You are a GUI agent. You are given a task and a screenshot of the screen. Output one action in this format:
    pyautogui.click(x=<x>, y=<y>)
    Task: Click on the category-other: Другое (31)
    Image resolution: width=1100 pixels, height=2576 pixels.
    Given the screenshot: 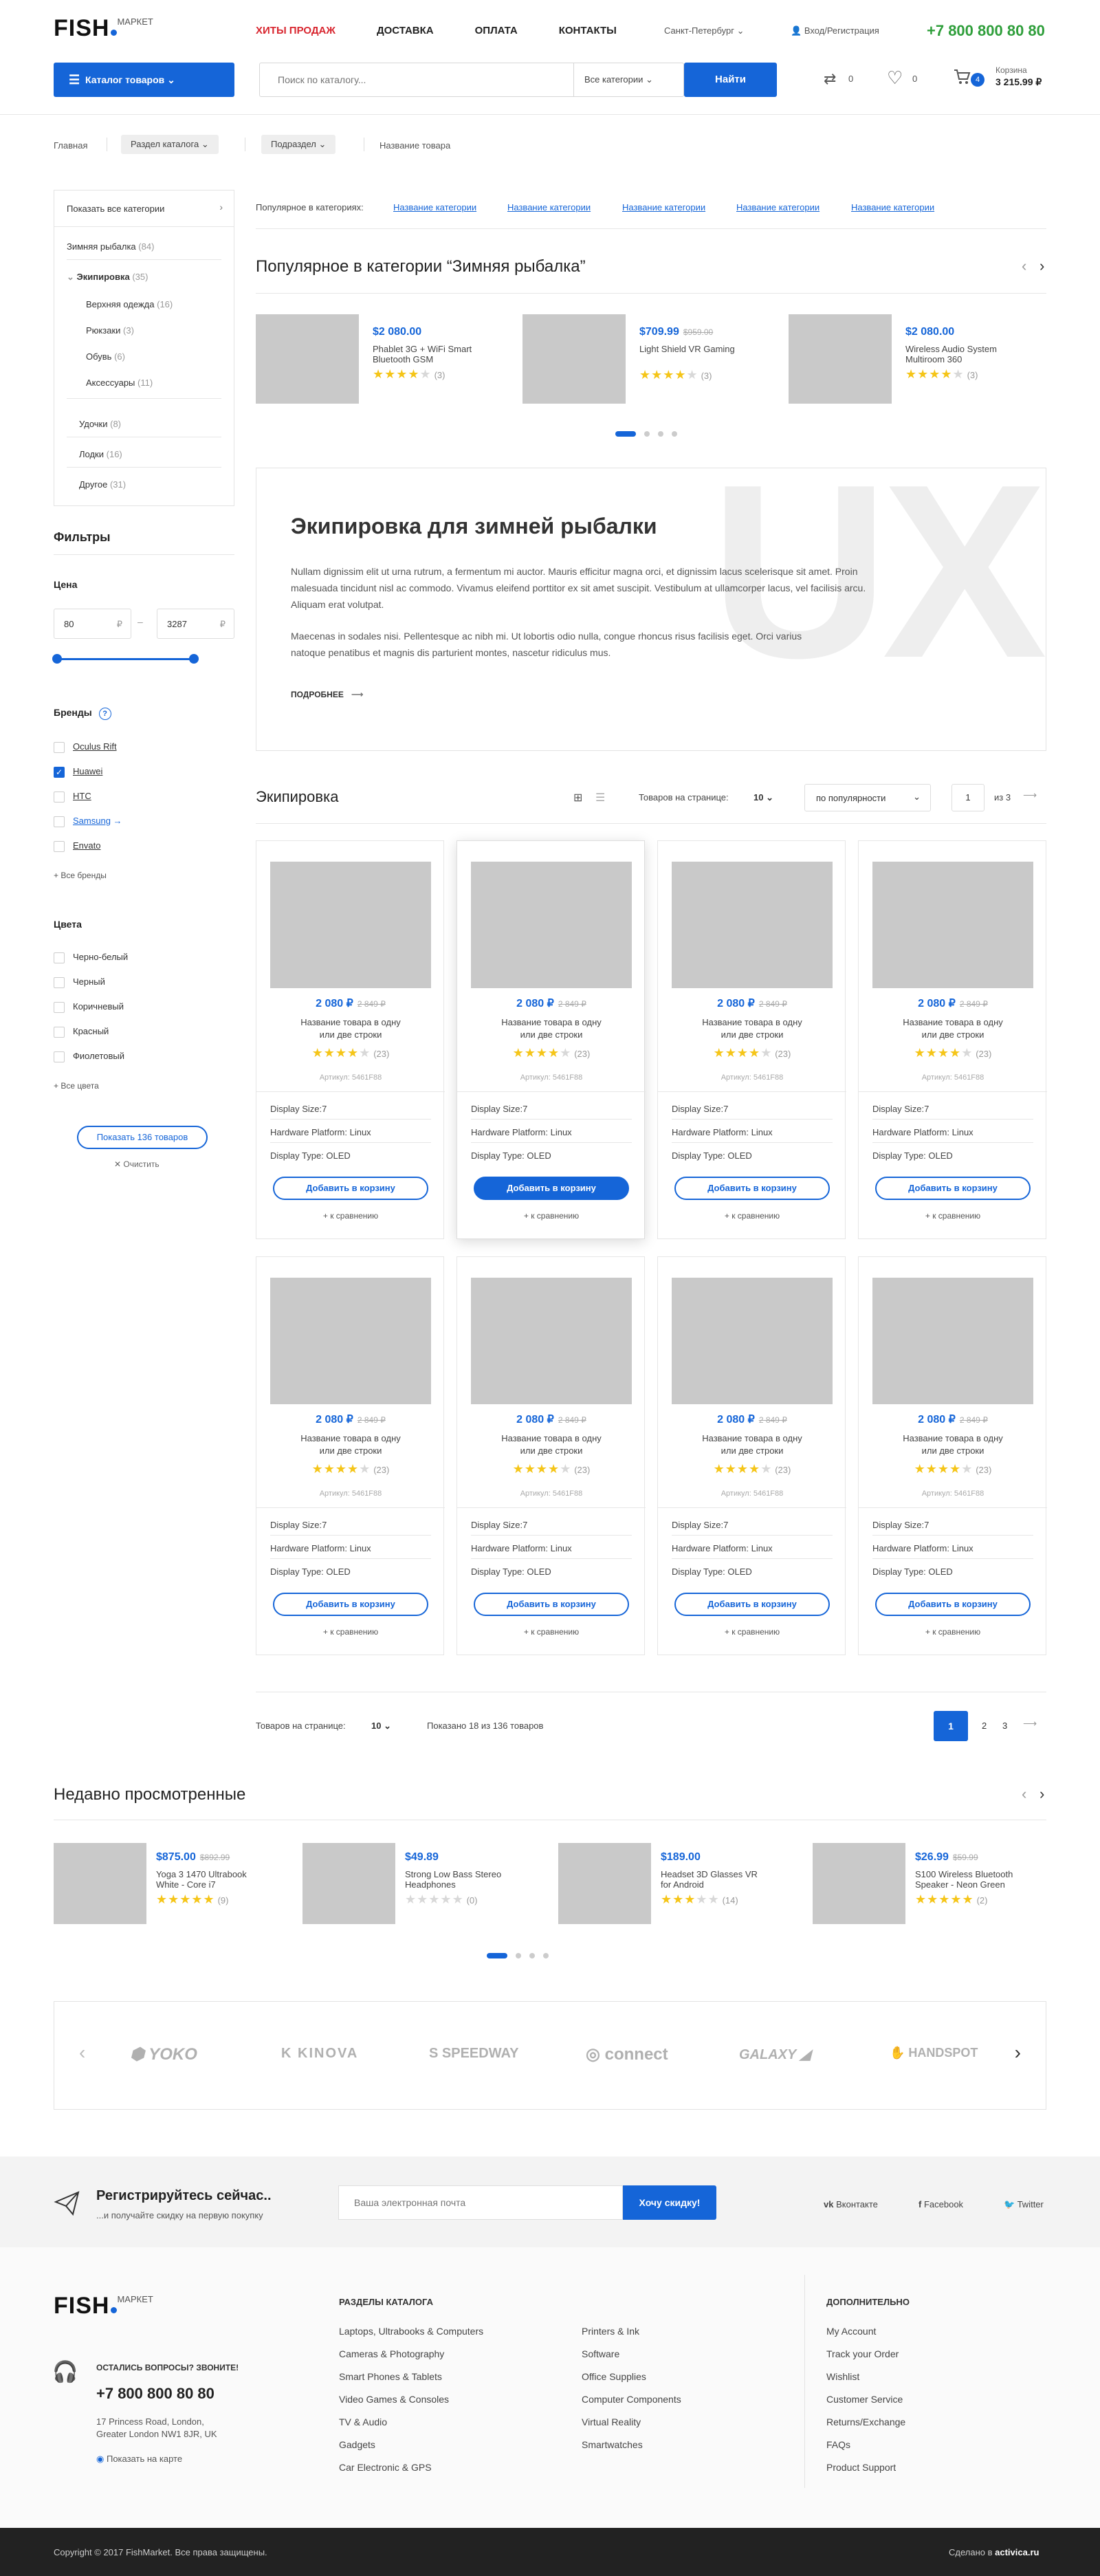 What is the action you would take?
    pyautogui.click(x=102, y=484)
    